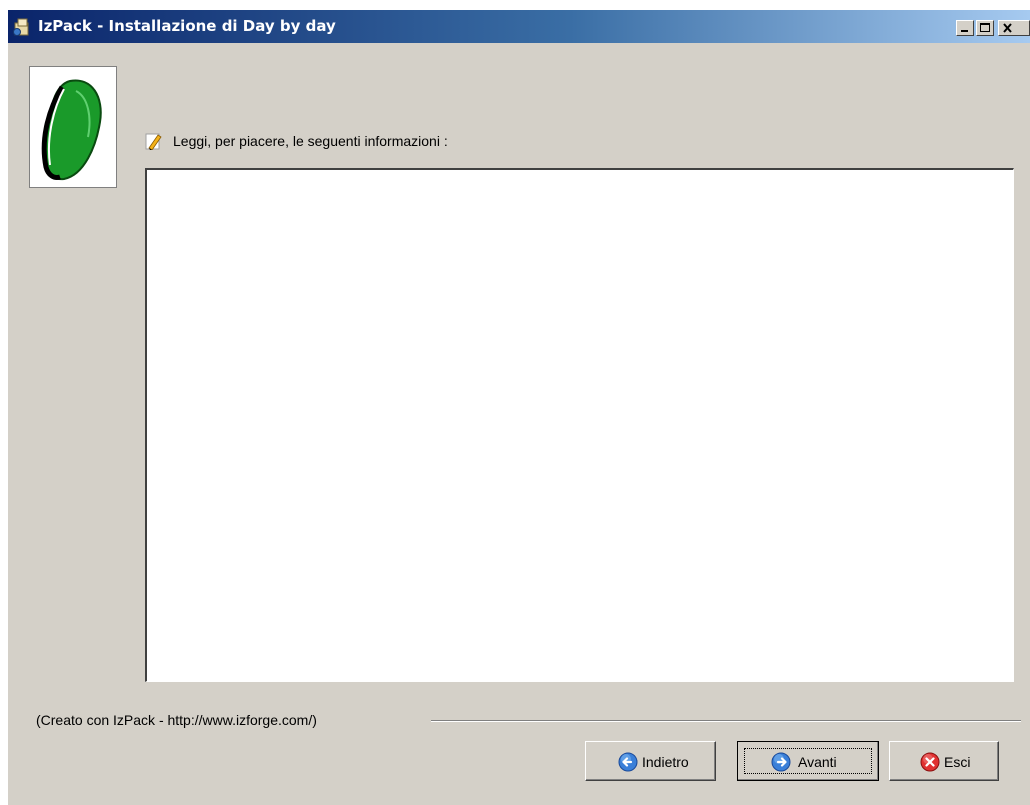 The image size is (1030, 805). I want to click on quit-button: Esci, so click(944, 761).